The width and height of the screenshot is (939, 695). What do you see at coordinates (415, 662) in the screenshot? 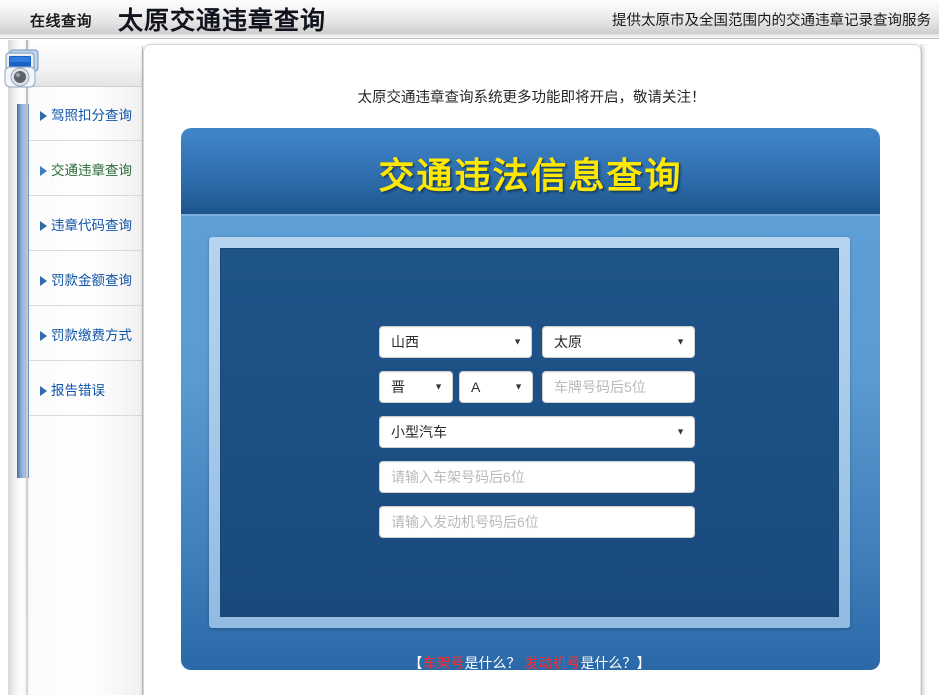
I see `help-open-bracket: 【` at bounding box center [415, 662].